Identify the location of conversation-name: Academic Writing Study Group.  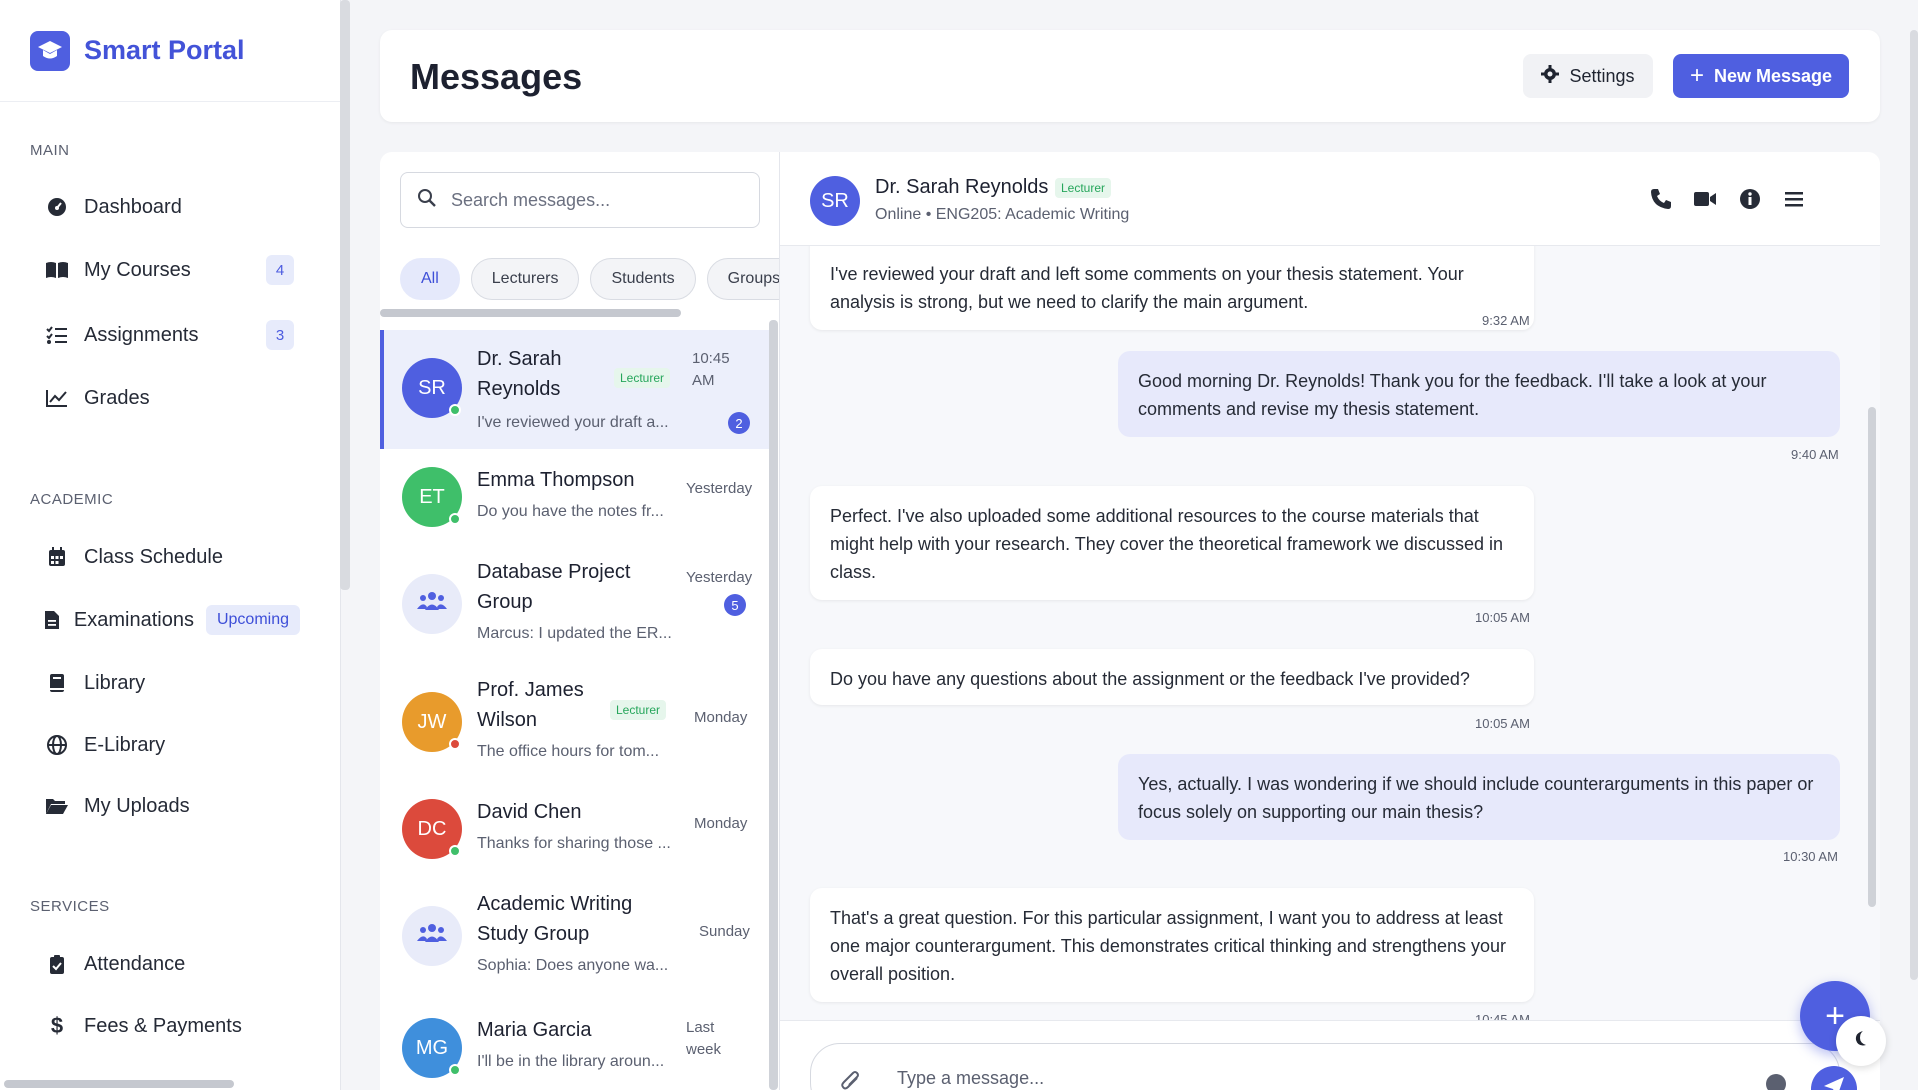
(555, 919).